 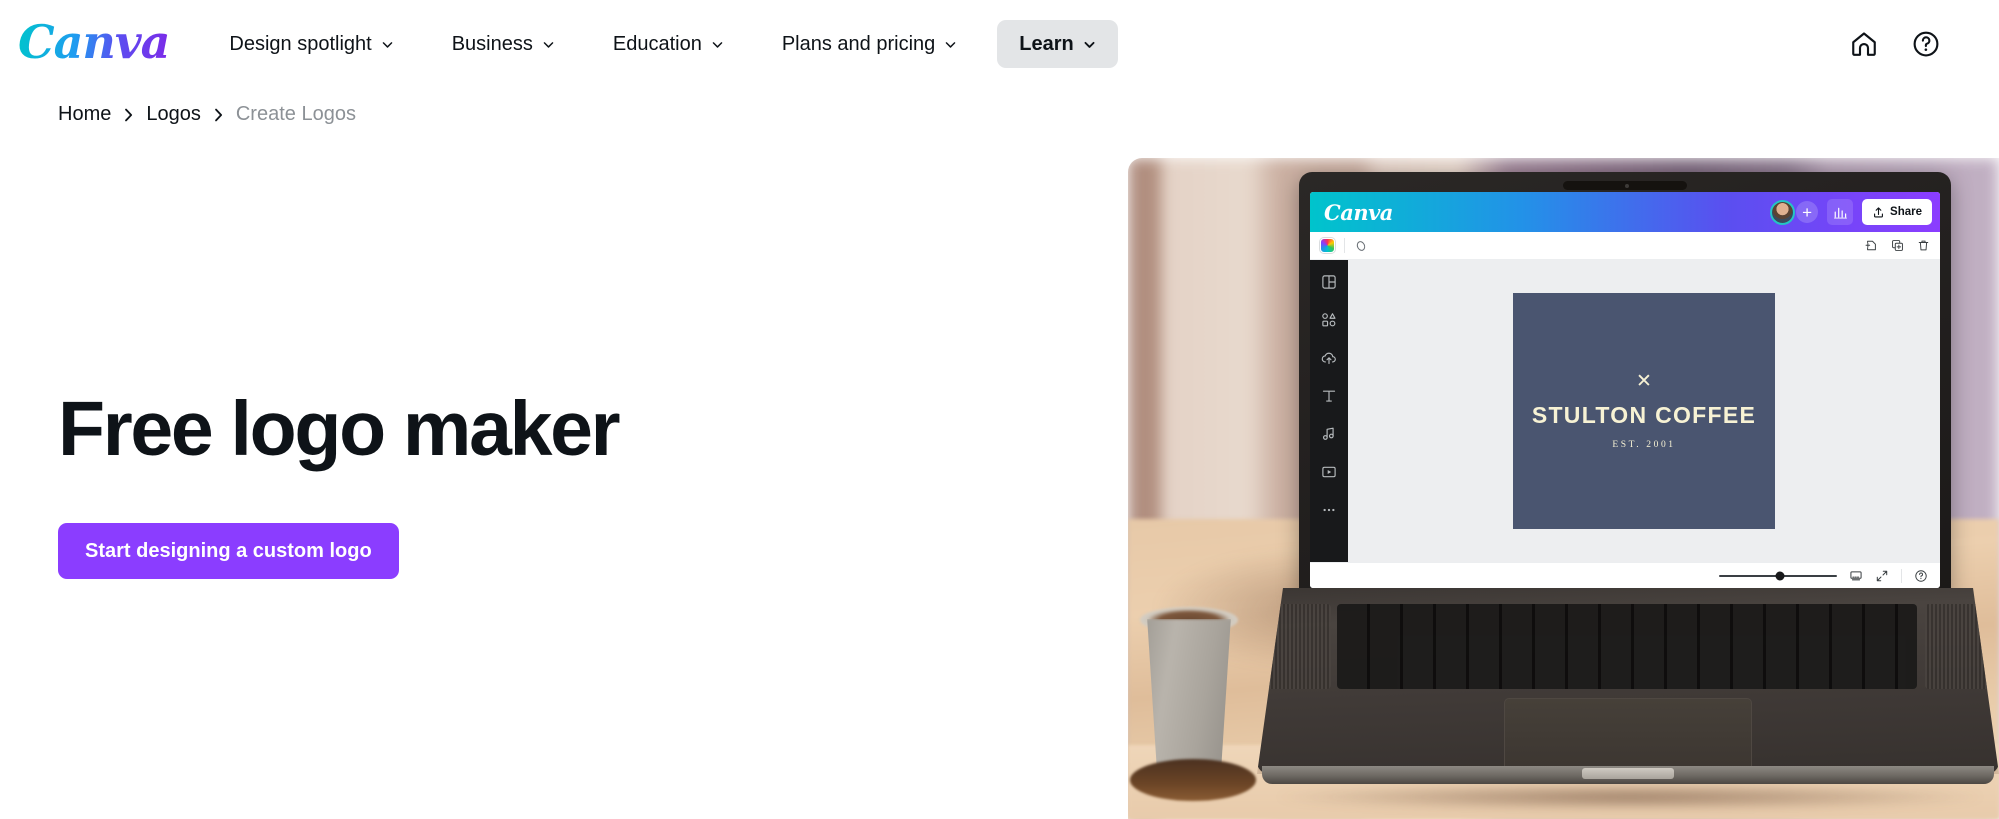 I want to click on nav-item-design-spotlight: Design spotlight, so click(x=311, y=44).